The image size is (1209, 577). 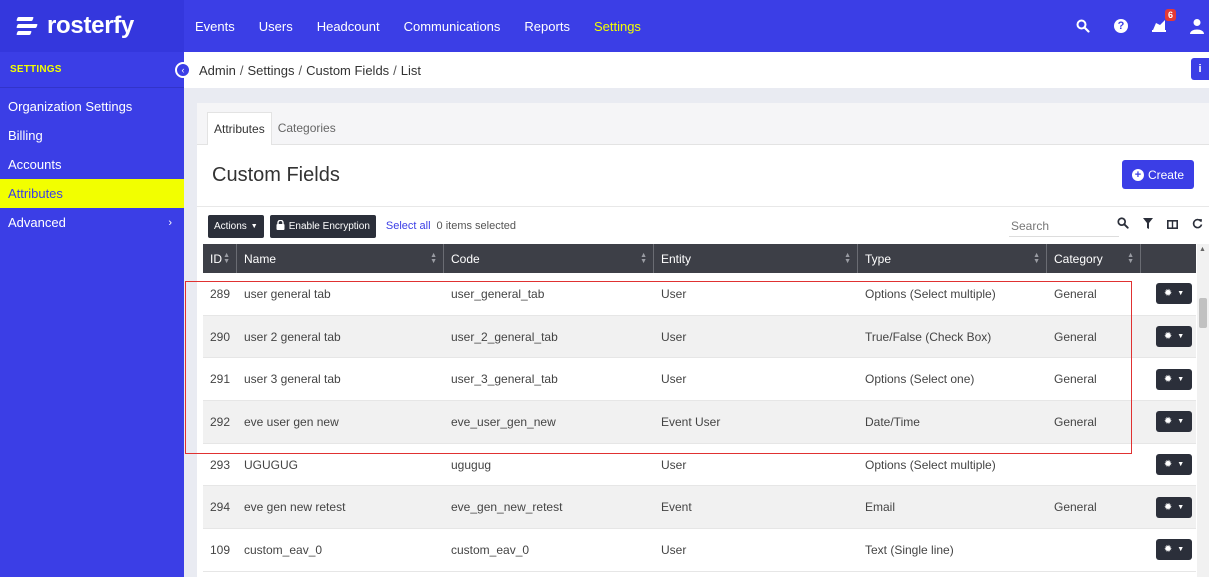 What do you see at coordinates (476, 226) in the screenshot?
I see `selected-count: 0 items selected` at bounding box center [476, 226].